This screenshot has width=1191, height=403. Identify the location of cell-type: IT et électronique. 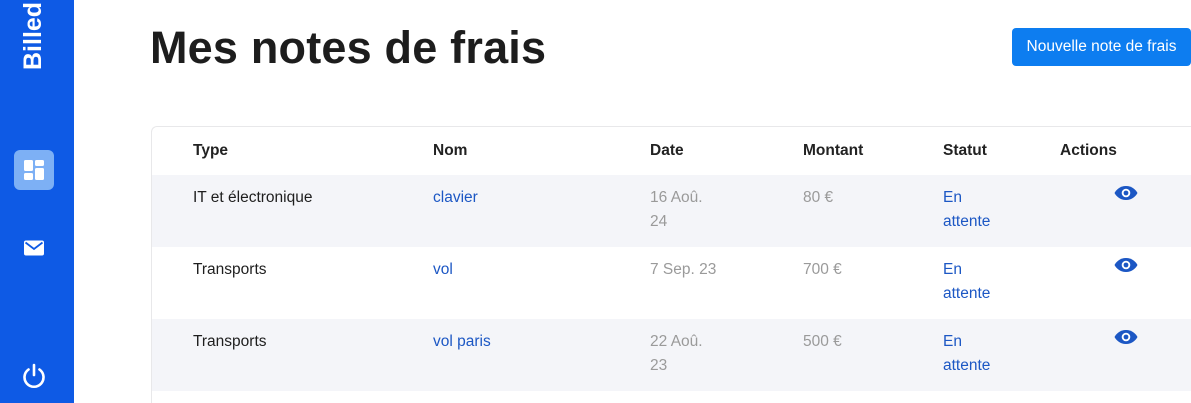
(253, 197).